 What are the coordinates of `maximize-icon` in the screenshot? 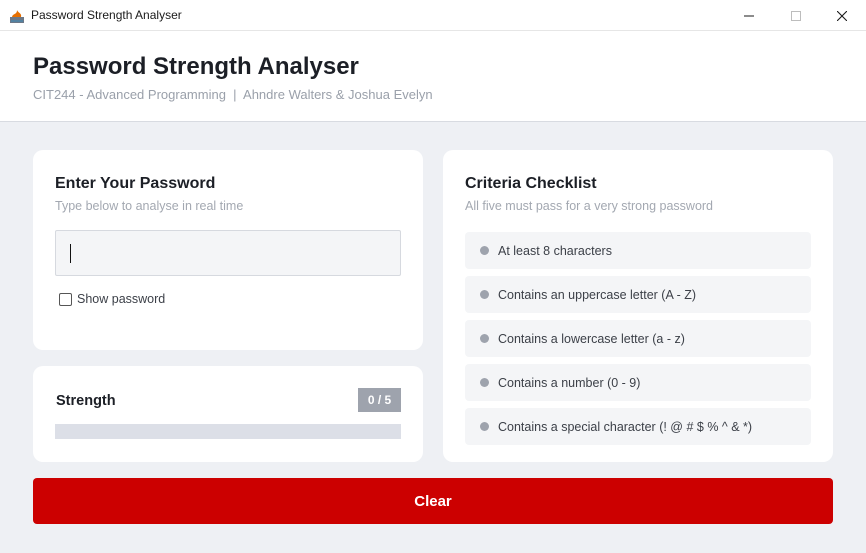 It's located at (796, 15).